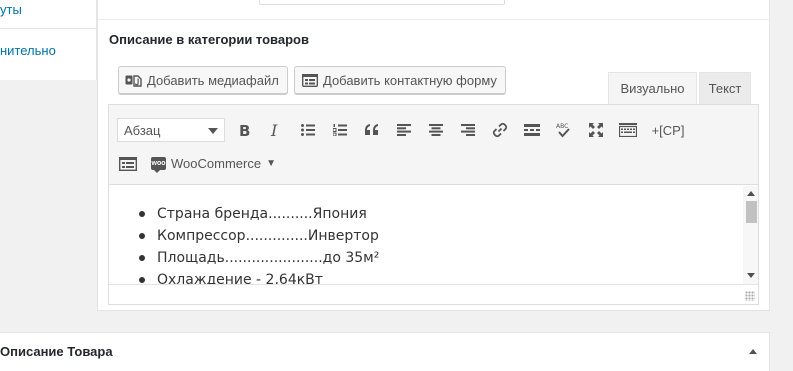 Image resolution: width=793 pixels, height=371 pixels. I want to click on svg-text: ABC, so click(562, 126).